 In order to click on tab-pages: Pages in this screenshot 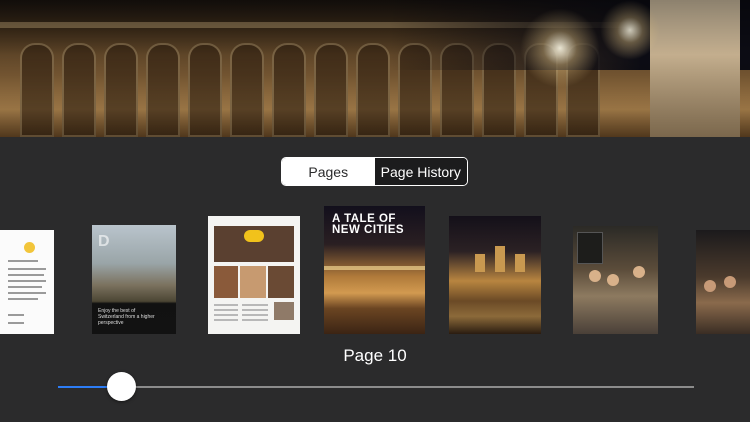, I will do `click(328, 171)`.